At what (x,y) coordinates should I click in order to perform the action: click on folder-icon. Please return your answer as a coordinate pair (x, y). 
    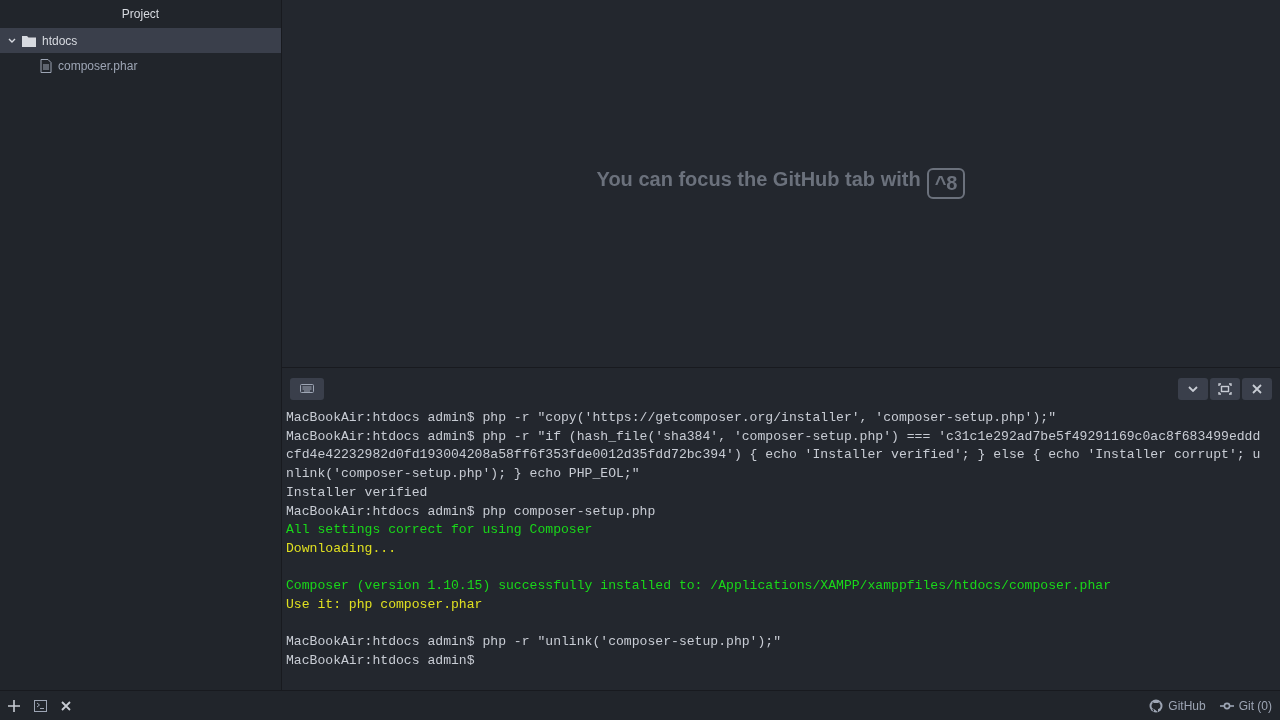
    Looking at the image, I should click on (29, 40).